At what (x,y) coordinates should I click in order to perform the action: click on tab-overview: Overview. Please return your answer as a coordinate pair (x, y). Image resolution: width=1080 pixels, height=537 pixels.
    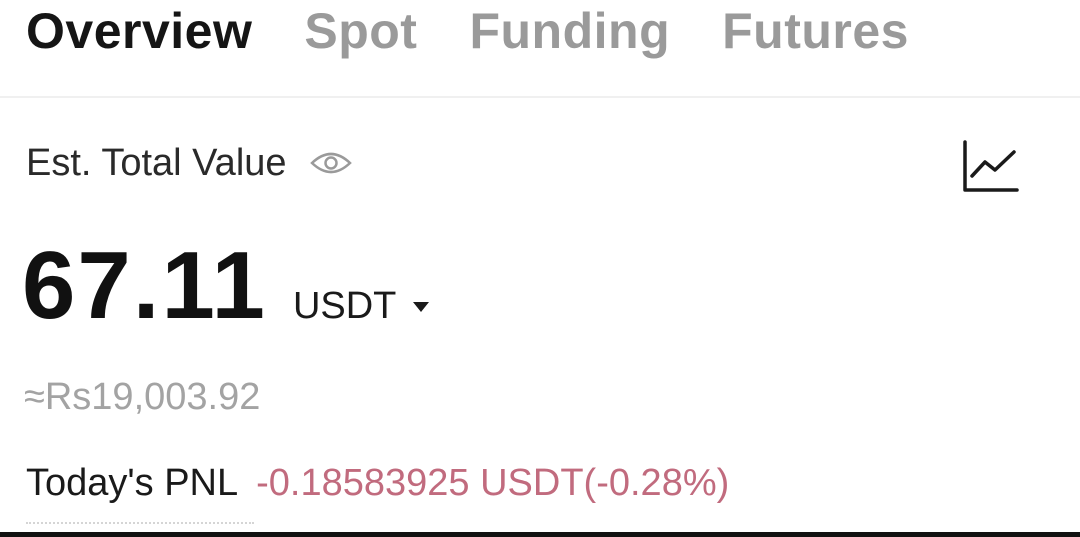
    Looking at the image, I should click on (139, 28).